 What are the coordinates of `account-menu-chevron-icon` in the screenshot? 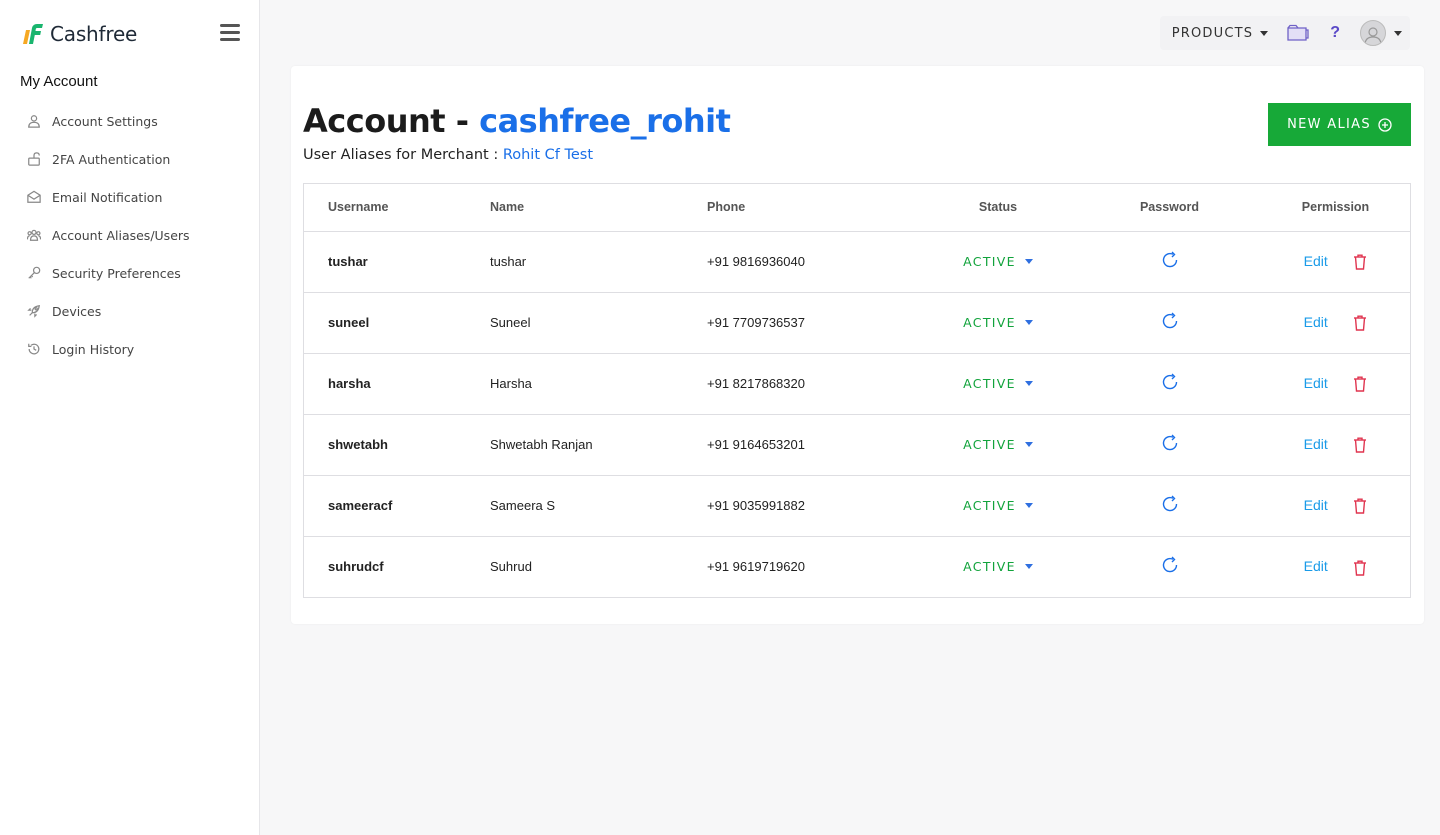 It's located at (1398, 33).